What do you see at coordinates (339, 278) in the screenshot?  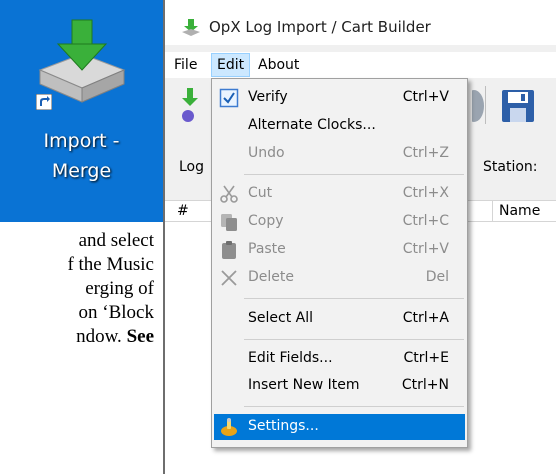 I see `menu-item-delete: Delete Del` at bounding box center [339, 278].